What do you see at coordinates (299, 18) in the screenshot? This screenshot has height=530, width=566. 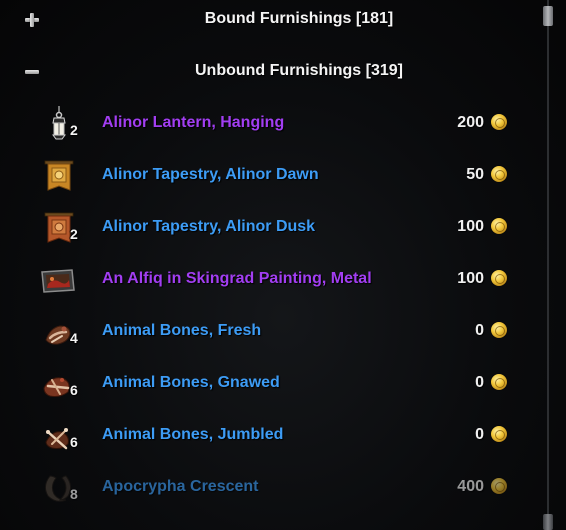 I see `category-label: Bound Furnishings [181]` at bounding box center [299, 18].